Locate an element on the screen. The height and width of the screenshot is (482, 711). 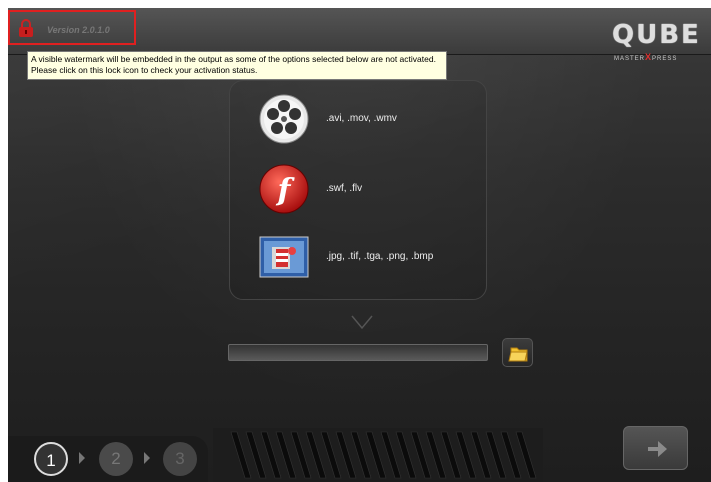
image-sequence-icon is located at coordinates (284, 257).